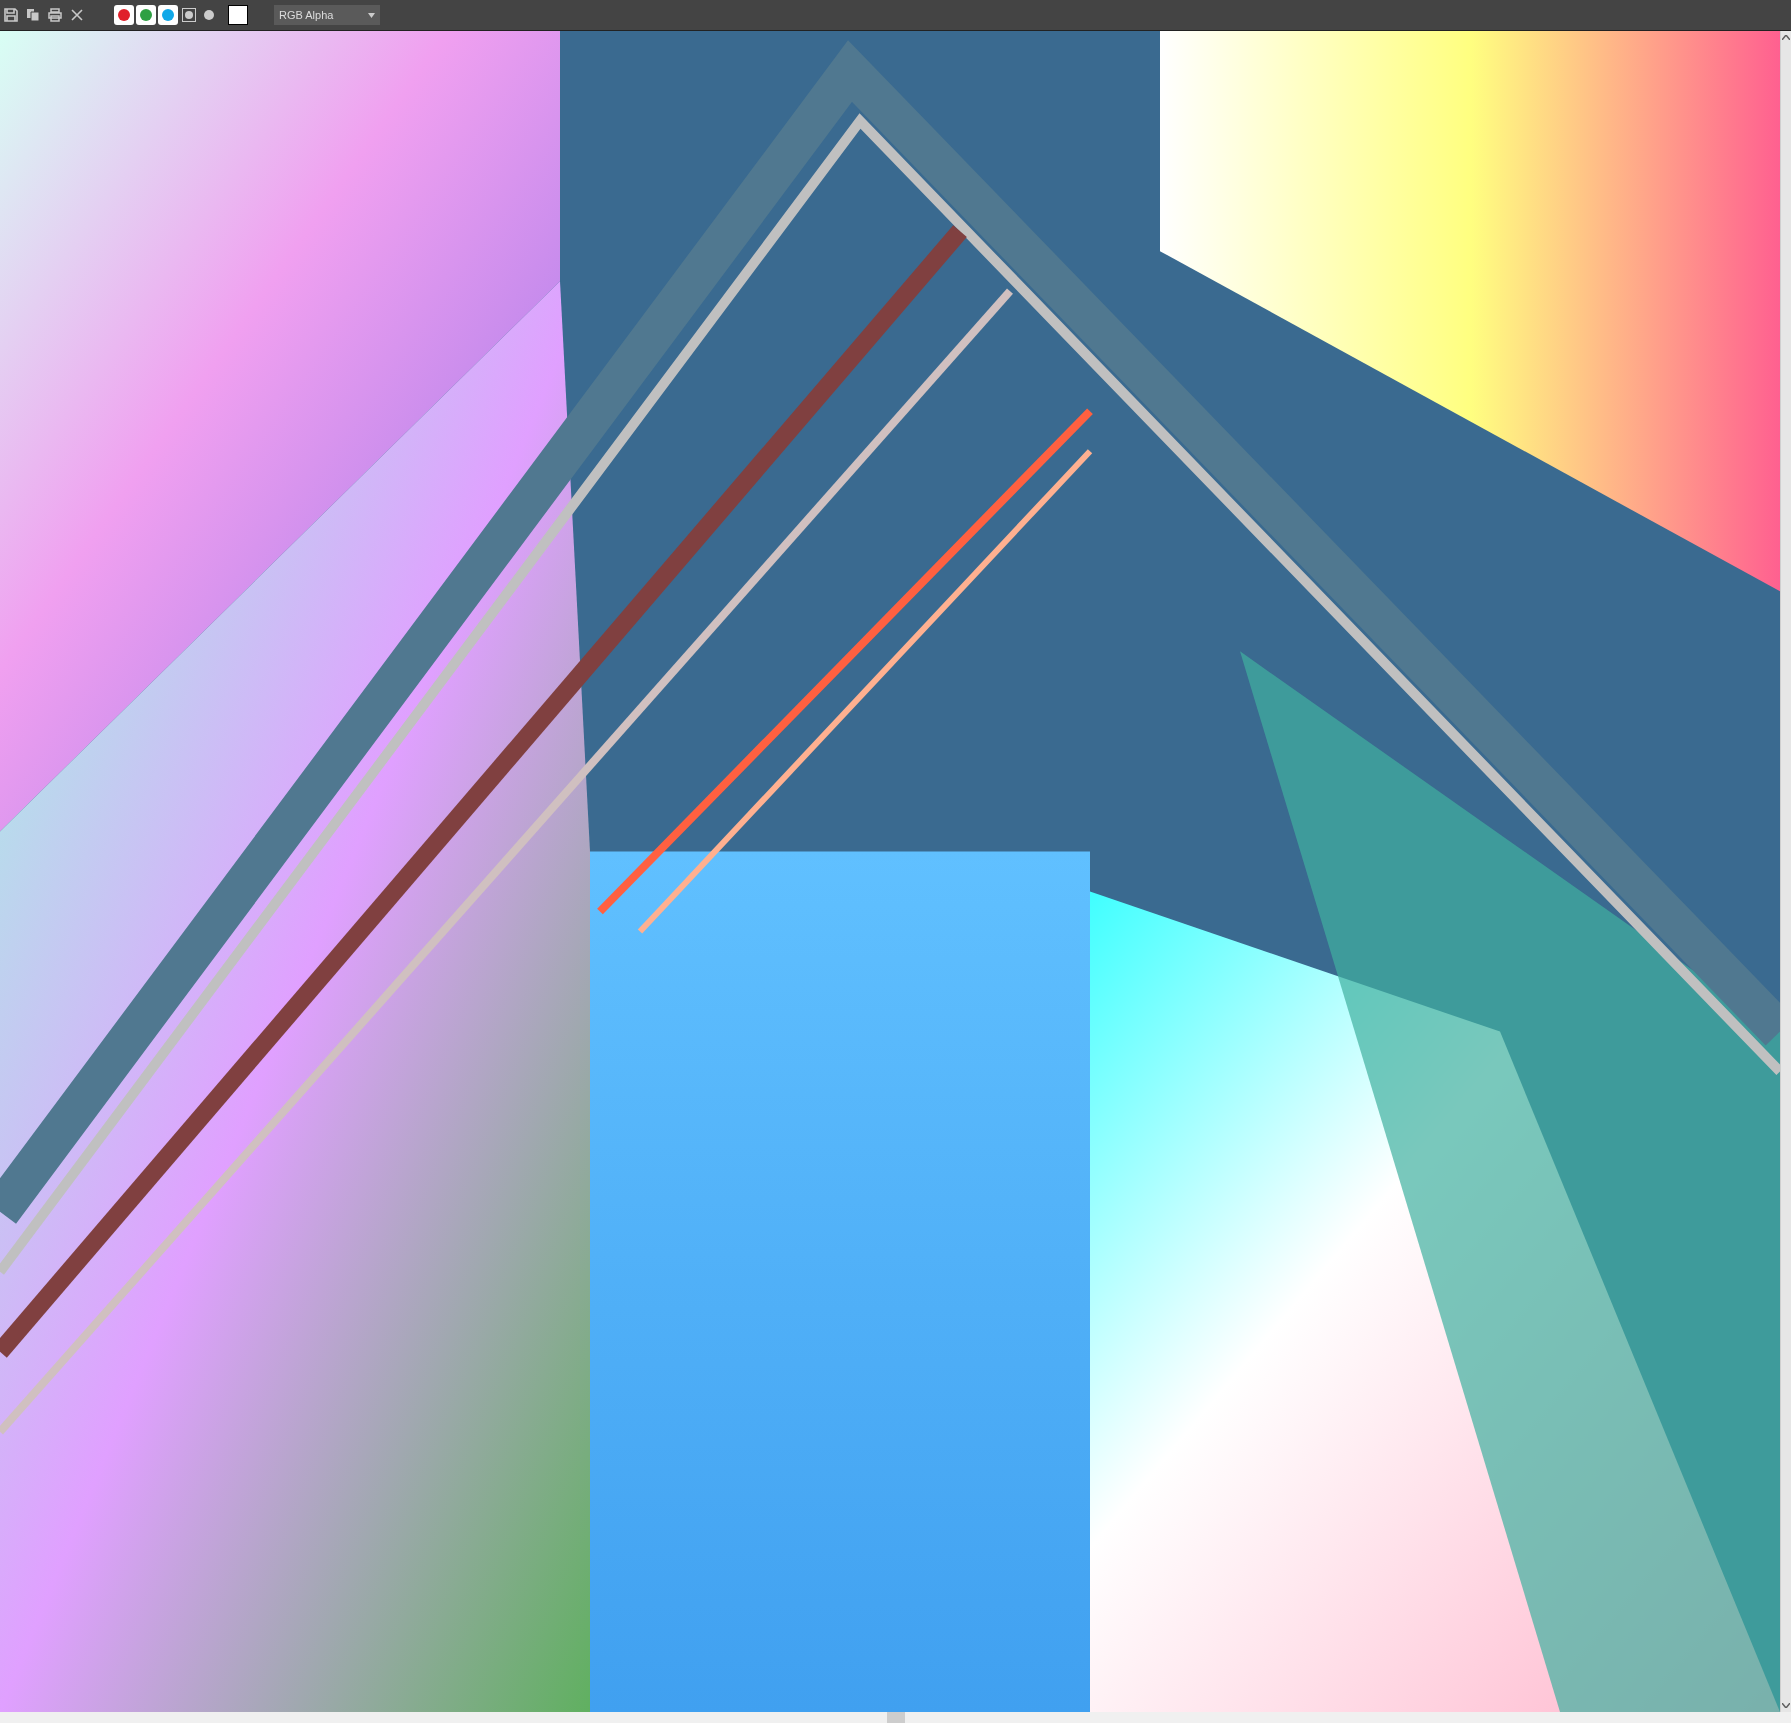  Describe the element at coordinates (1786, 1705) in the screenshot. I see `scroll-down-icon` at that location.